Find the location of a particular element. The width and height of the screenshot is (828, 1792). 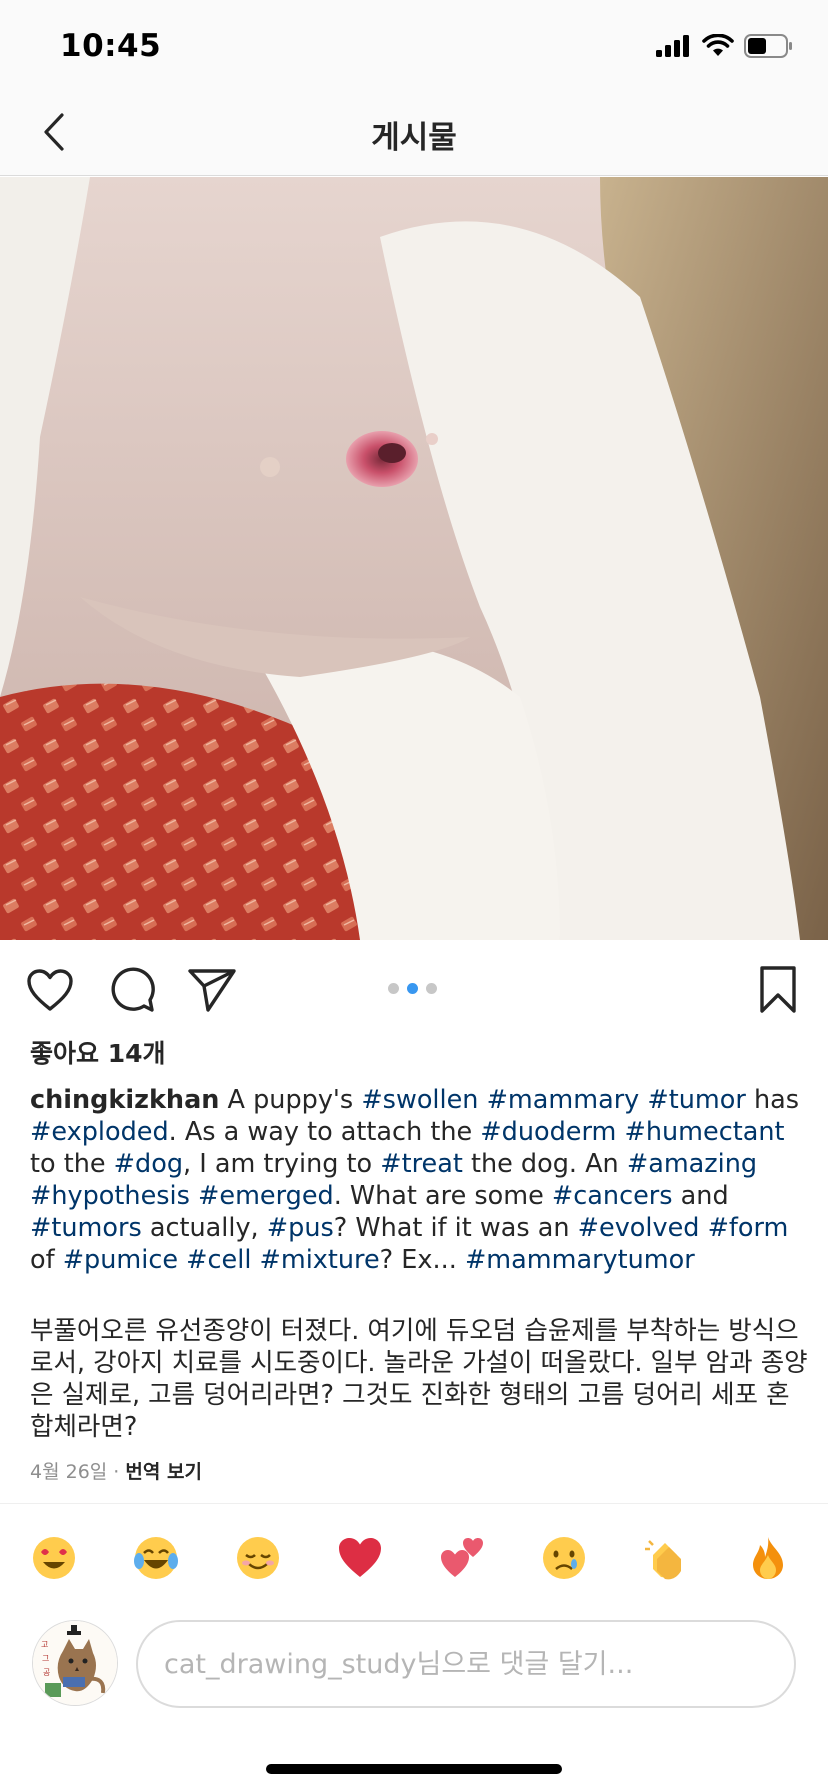

caption-text: A puppy's is located at coordinates (290, 1100).